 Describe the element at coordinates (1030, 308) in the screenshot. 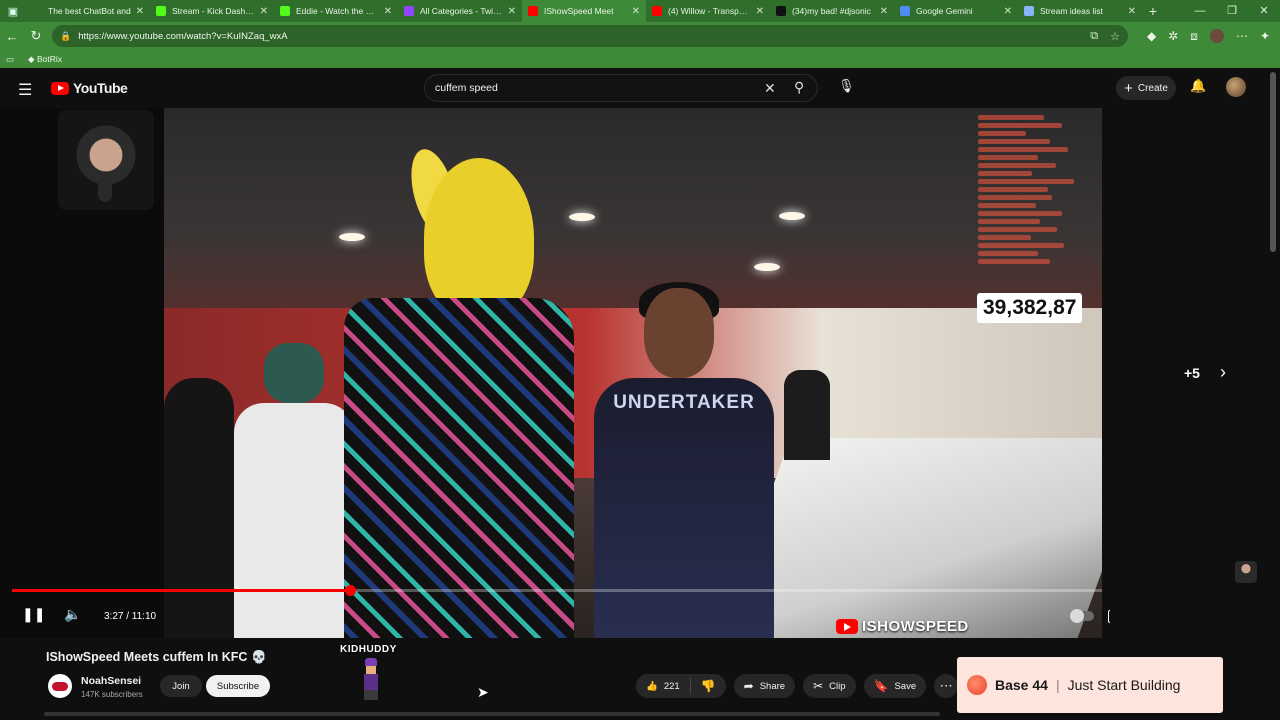

I see `view-count-overlay: 39,382,87` at that location.